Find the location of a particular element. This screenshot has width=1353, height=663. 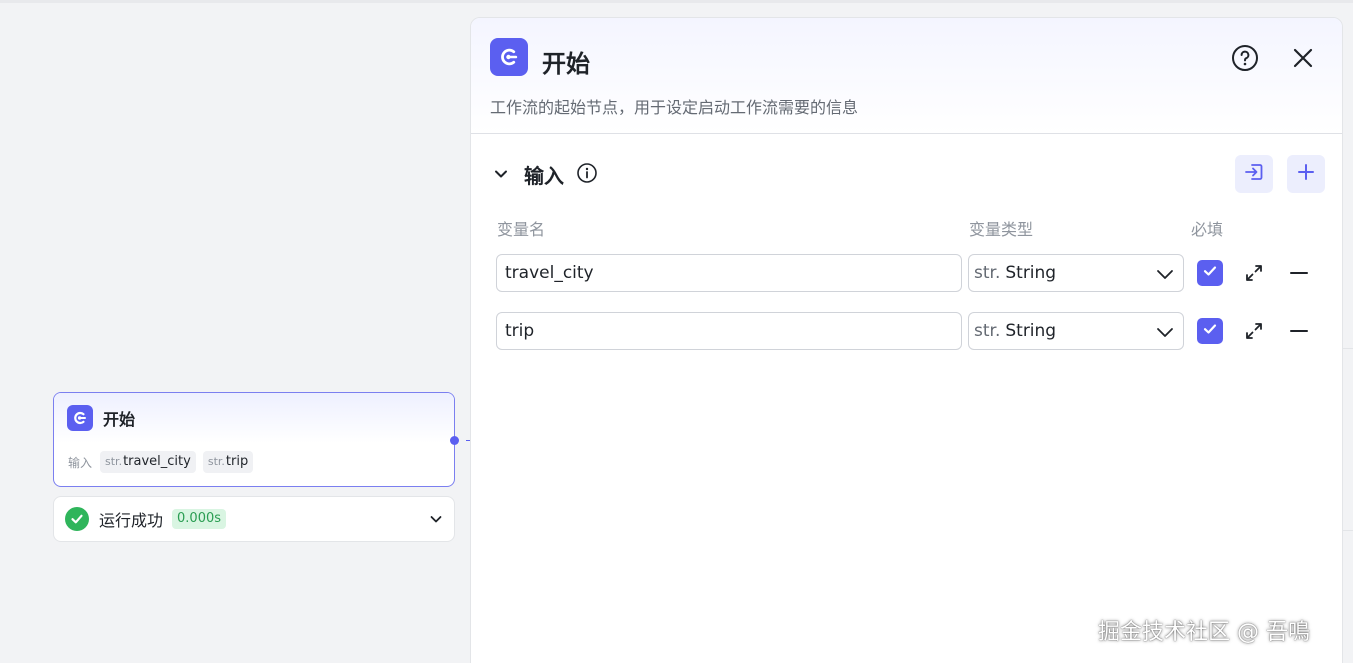

var-tag: str. trip is located at coordinates (228, 462).